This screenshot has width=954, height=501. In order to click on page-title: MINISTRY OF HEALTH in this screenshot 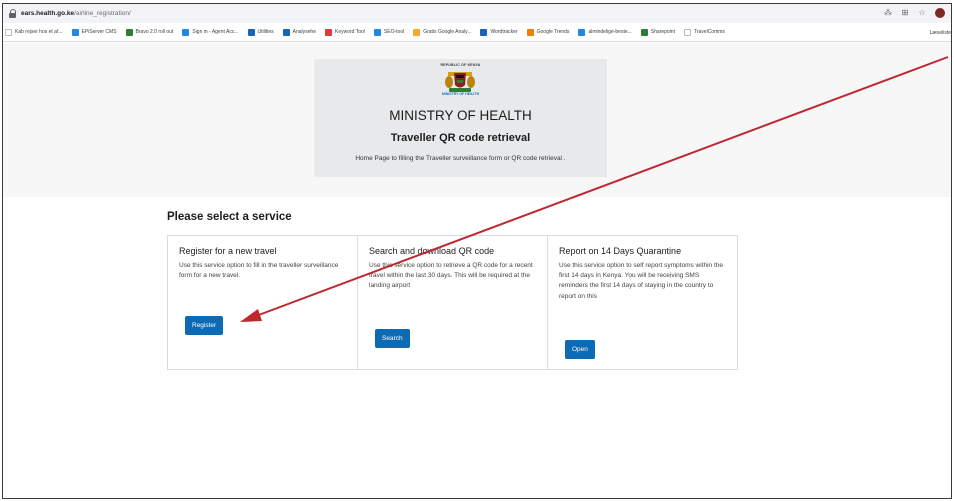, I will do `click(460, 115)`.